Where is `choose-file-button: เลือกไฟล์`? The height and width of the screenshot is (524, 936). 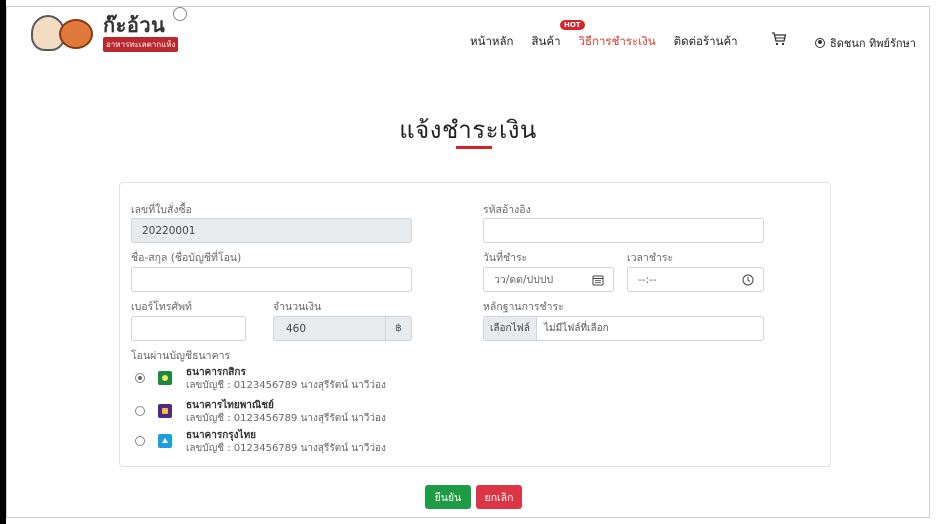
choose-file-button: เลือกไฟล์ is located at coordinates (510, 328).